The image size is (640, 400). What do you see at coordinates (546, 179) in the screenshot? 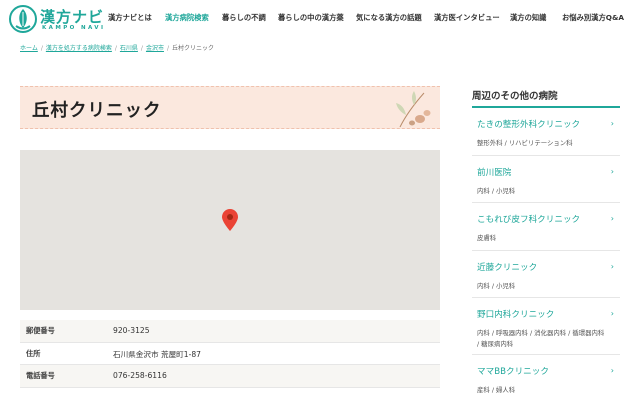
I see `nearby-hospital-item: 前川医院 › 内科 / 小児科` at bounding box center [546, 179].